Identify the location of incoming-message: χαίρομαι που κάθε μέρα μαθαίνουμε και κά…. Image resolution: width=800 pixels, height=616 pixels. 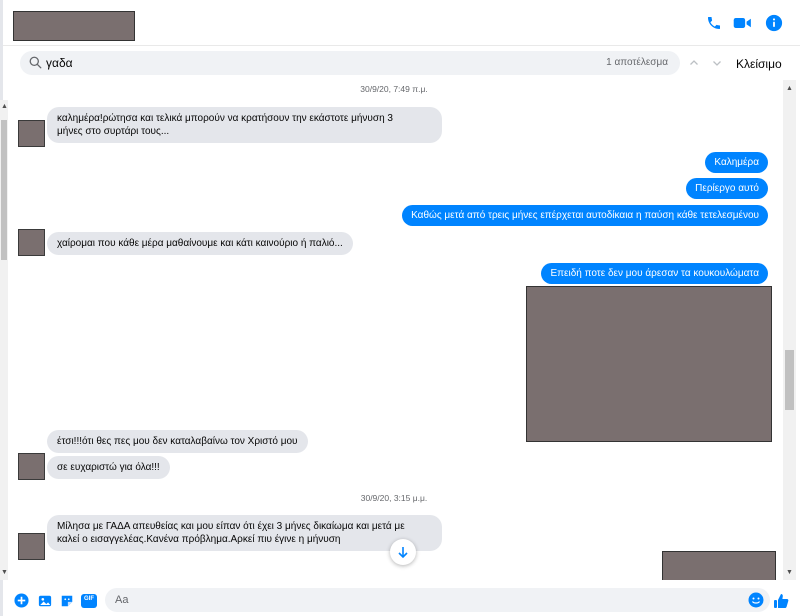
(200, 243).